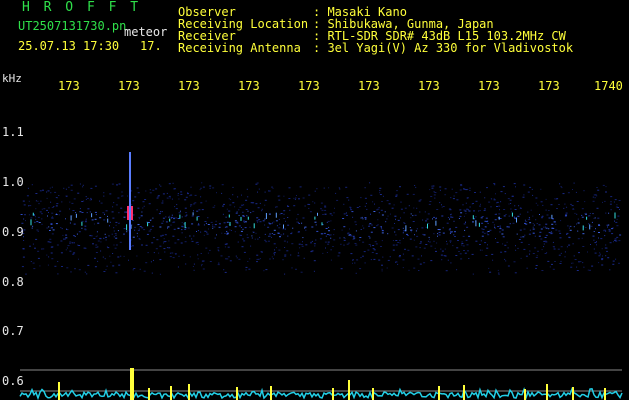 Image resolution: width=629 pixels, height=400 pixels. I want to click on level-spike, so click(525, 394).